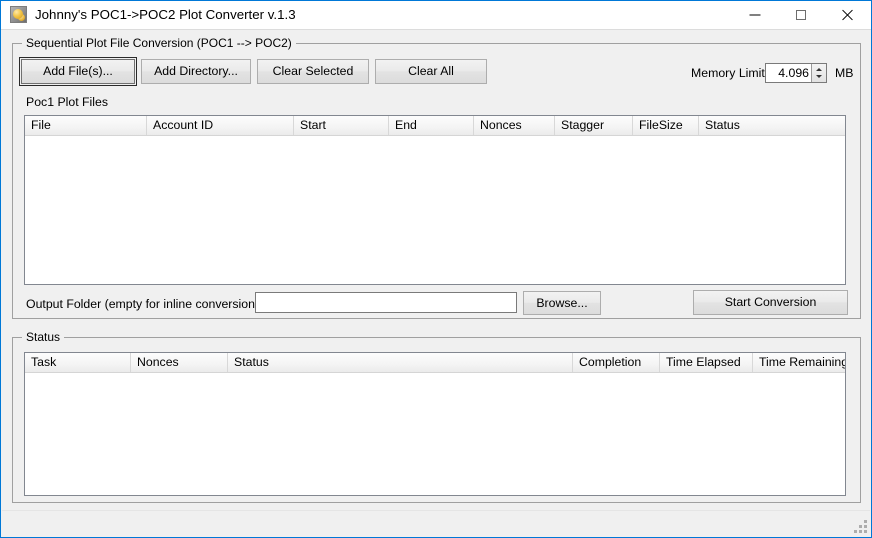 The width and height of the screenshot is (872, 538). Describe the element at coordinates (728, 73) in the screenshot. I see `memory-limit-label: Memory Limit` at that location.